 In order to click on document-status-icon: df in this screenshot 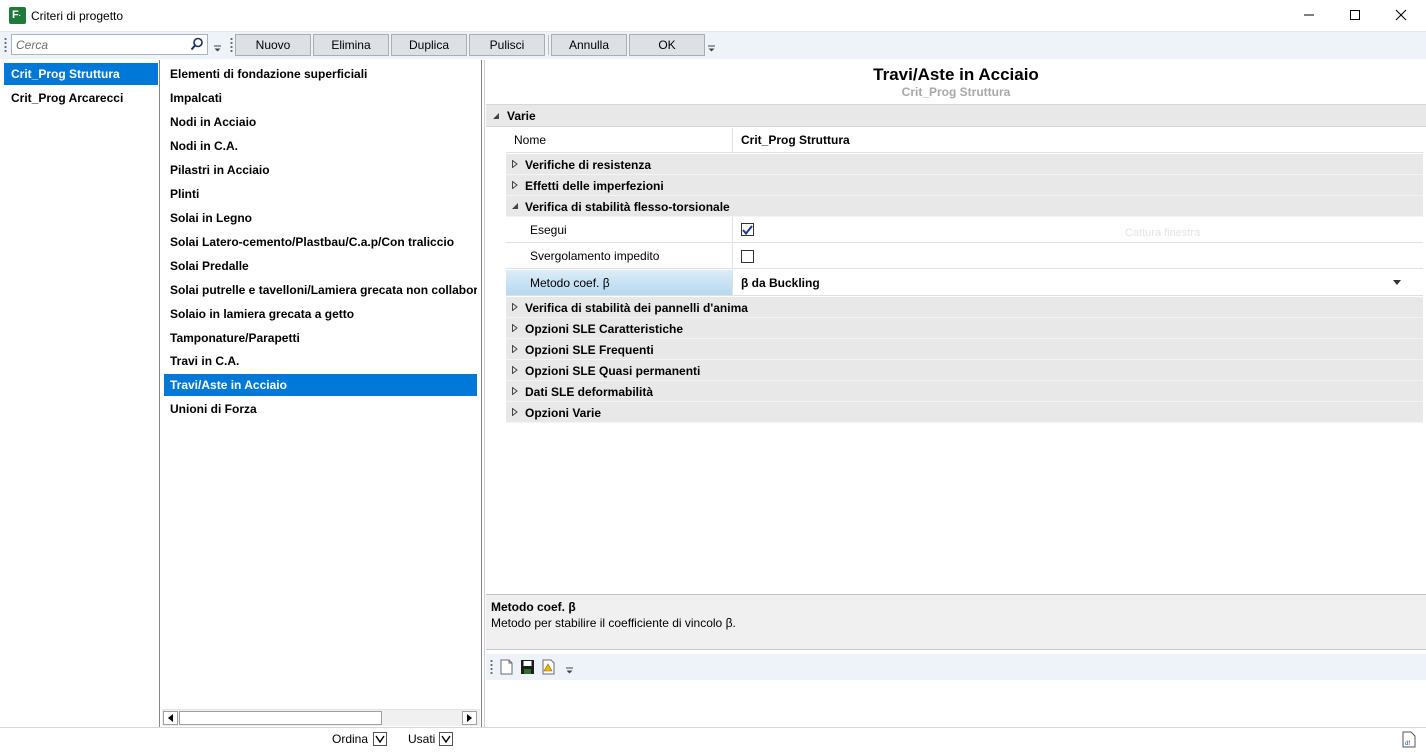, I will do `click(1409, 739)`.